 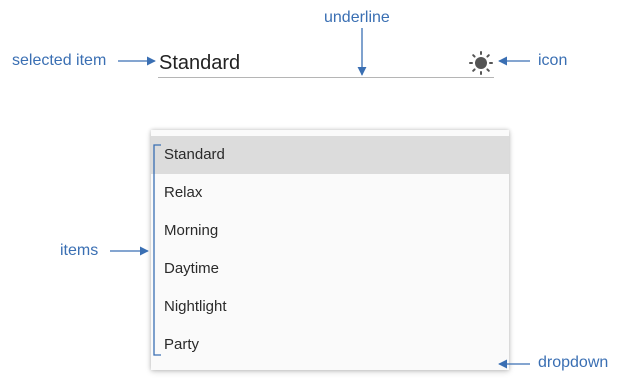 What do you see at coordinates (553, 60) in the screenshot?
I see `callout-icon-label: icon` at bounding box center [553, 60].